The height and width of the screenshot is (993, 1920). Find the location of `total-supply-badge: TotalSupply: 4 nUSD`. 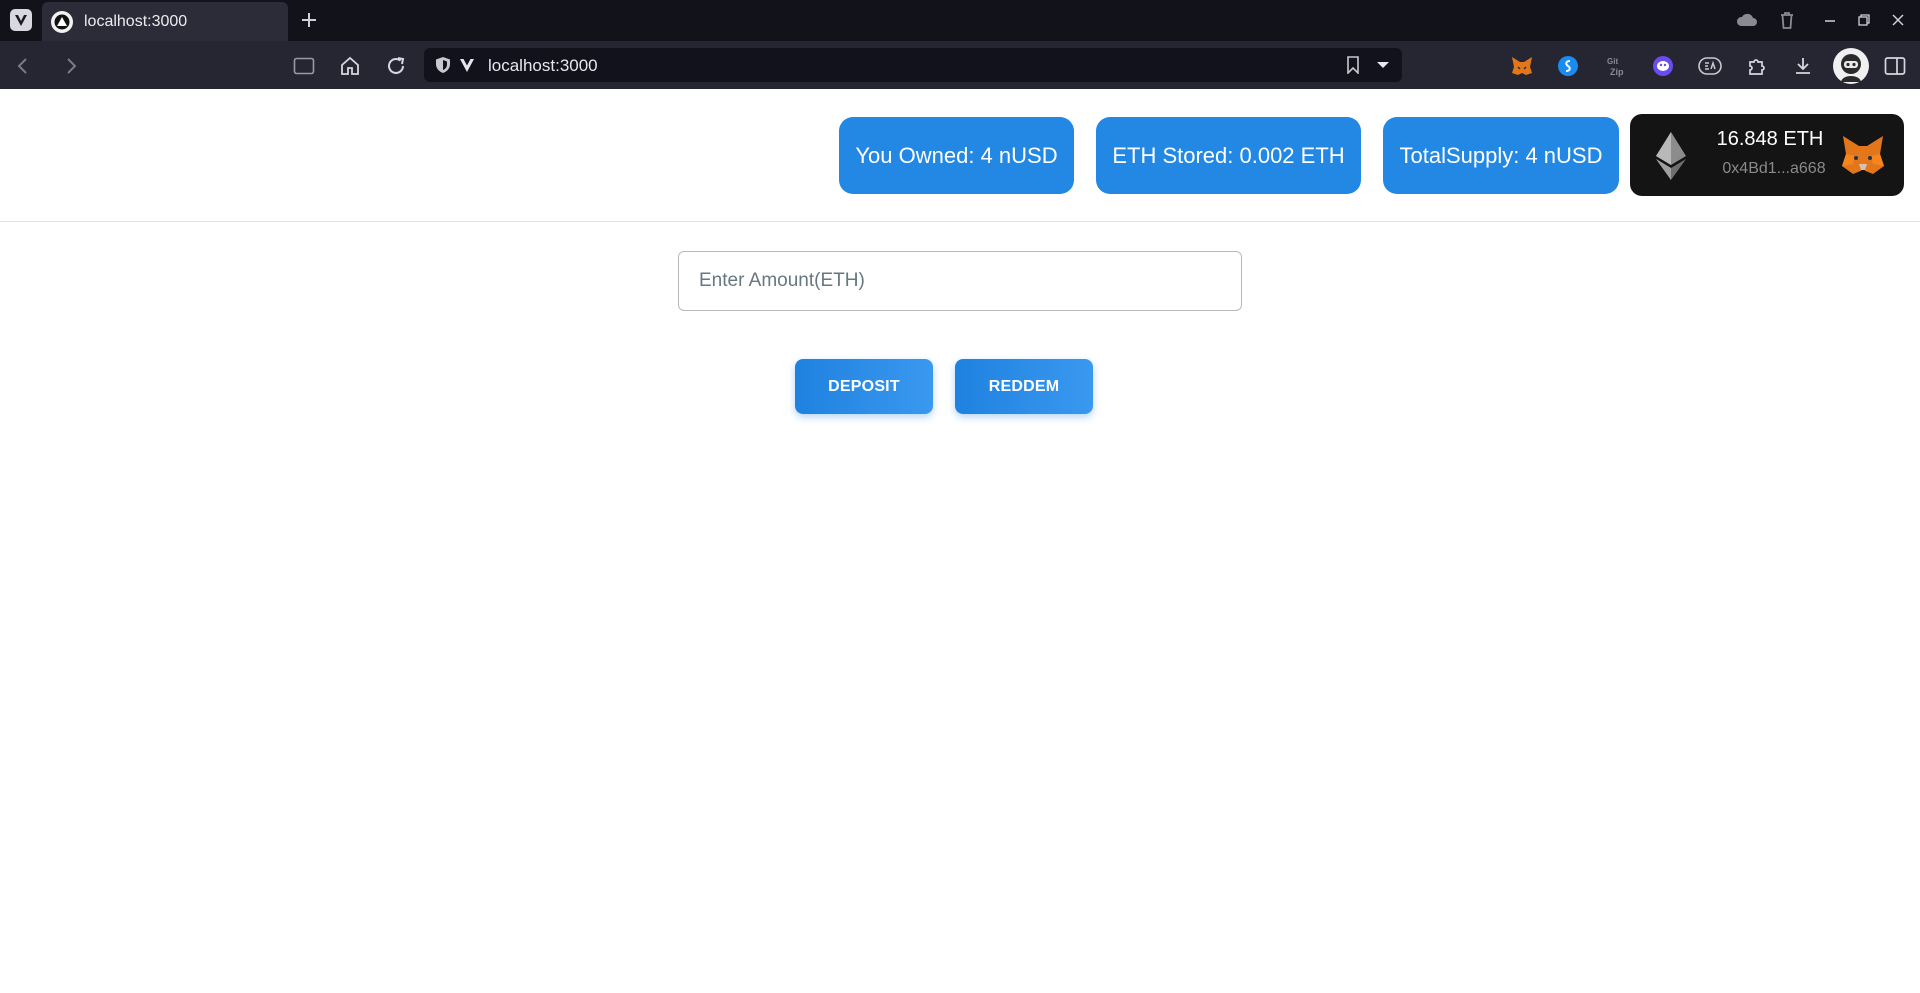

total-supply-badge: TotalSupply: 4 nUSD is located at coordinates (1501, 155).